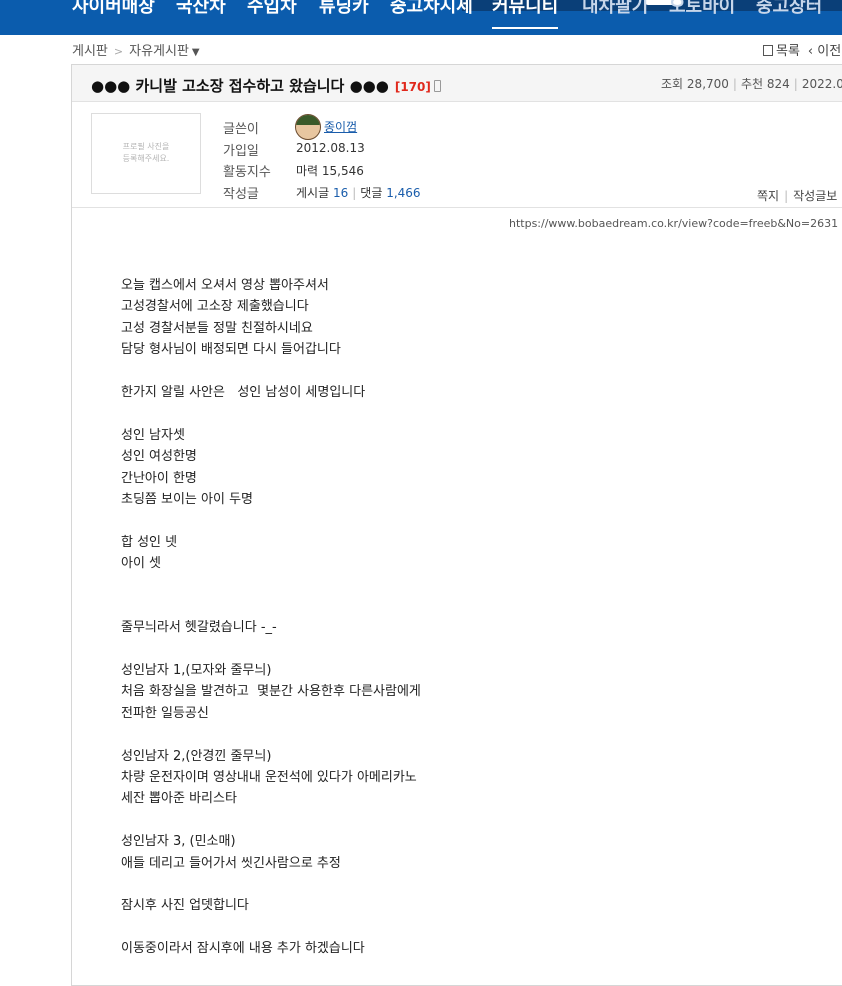 The image size is (842, 986). What do you see at coordinates (185, 906) in the screenshot?
I see `post-body-line: 잠시후 사진 업뎃합니다` at bounding box center [185, 906].